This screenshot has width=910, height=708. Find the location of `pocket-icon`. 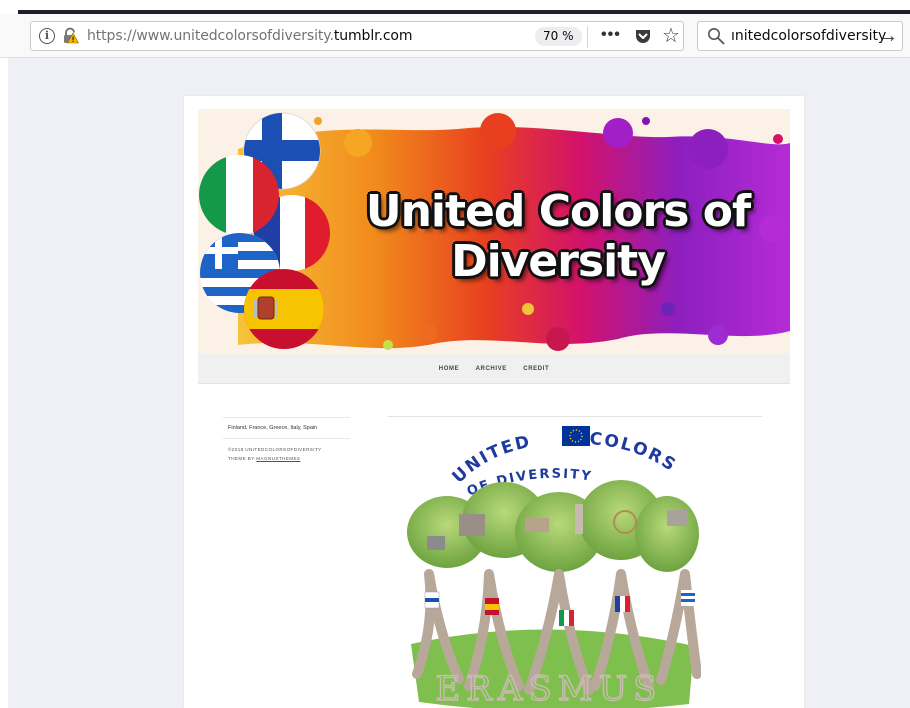

pocket-icon is located at coordinates (643, 36).